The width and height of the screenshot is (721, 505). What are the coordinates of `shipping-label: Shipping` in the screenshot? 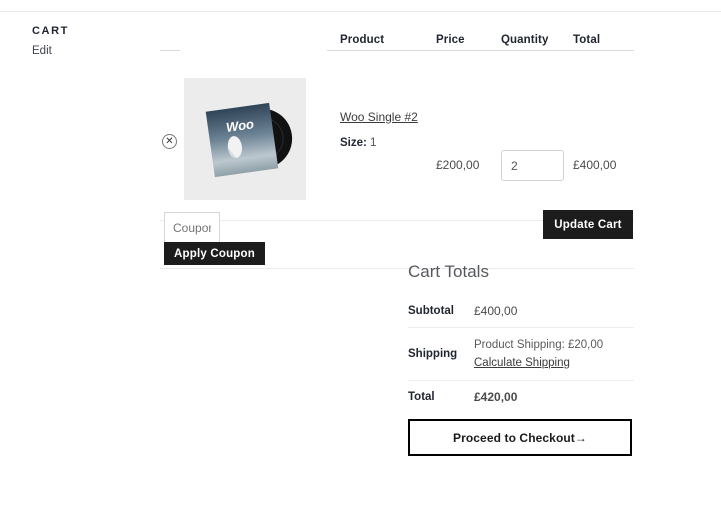 It's located at (441, 354).